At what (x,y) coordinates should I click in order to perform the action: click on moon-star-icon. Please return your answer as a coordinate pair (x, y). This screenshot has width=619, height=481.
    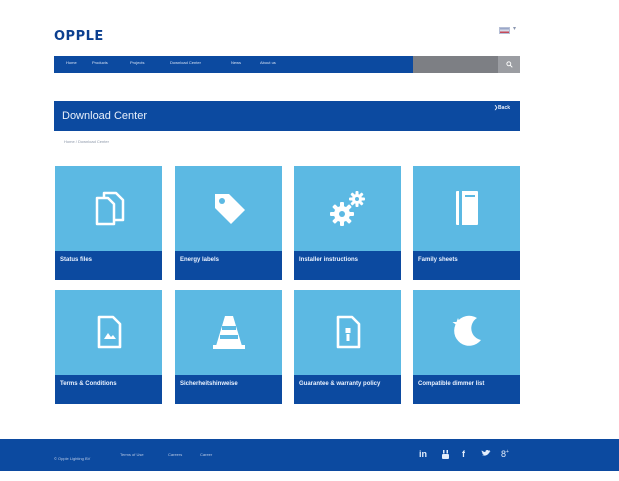
    Looking at the image, I should click on (466, 331).